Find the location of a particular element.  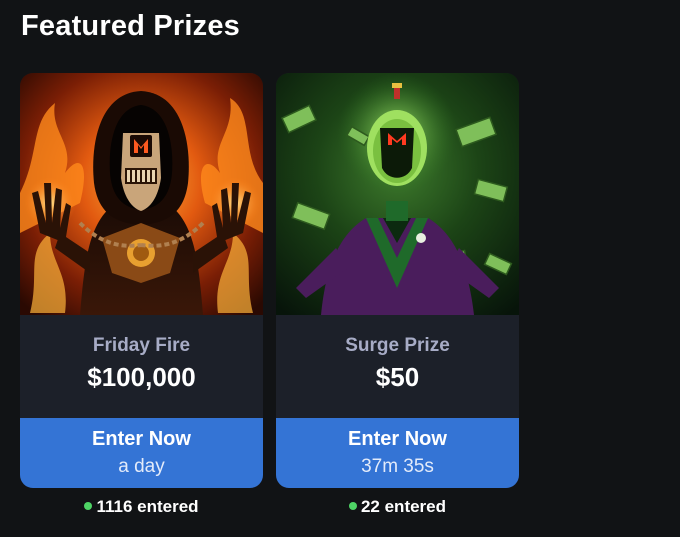

prize-info: Surge Prize $50 is located at coordinates (397, 366).